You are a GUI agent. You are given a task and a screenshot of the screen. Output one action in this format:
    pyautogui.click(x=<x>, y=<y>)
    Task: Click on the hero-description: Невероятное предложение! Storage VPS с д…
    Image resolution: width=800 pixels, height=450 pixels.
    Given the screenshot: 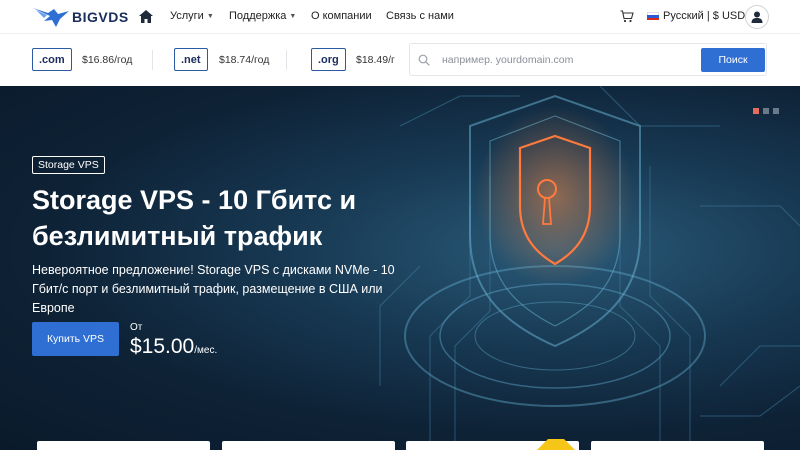 What is the action you would take?
    pyautogui.click(x=213, y=289)
    